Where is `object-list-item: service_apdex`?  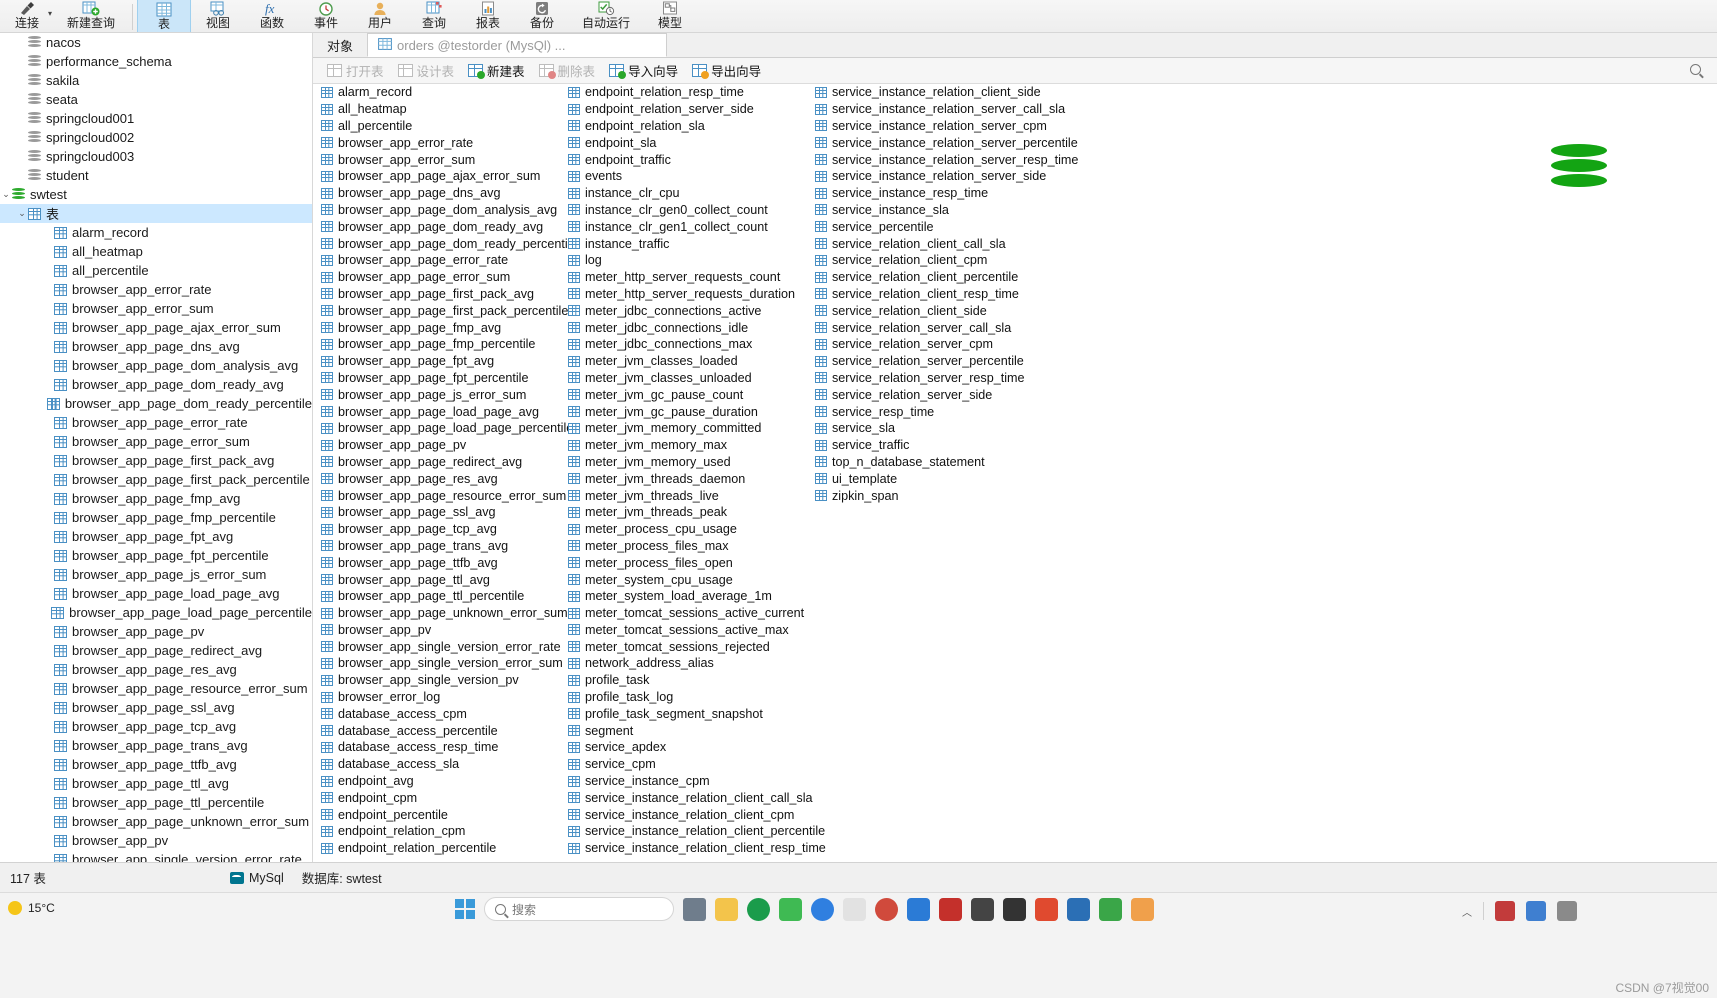 object-list-item: service_apdex is located at coordinates (691, 747).